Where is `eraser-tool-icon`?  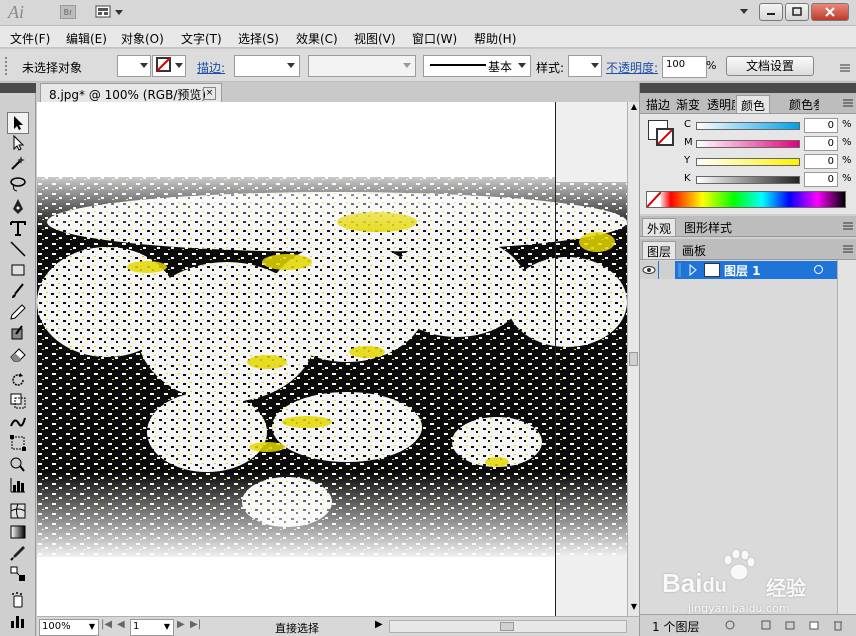 eraser-tool-icon is located at coordinates (18, 354).